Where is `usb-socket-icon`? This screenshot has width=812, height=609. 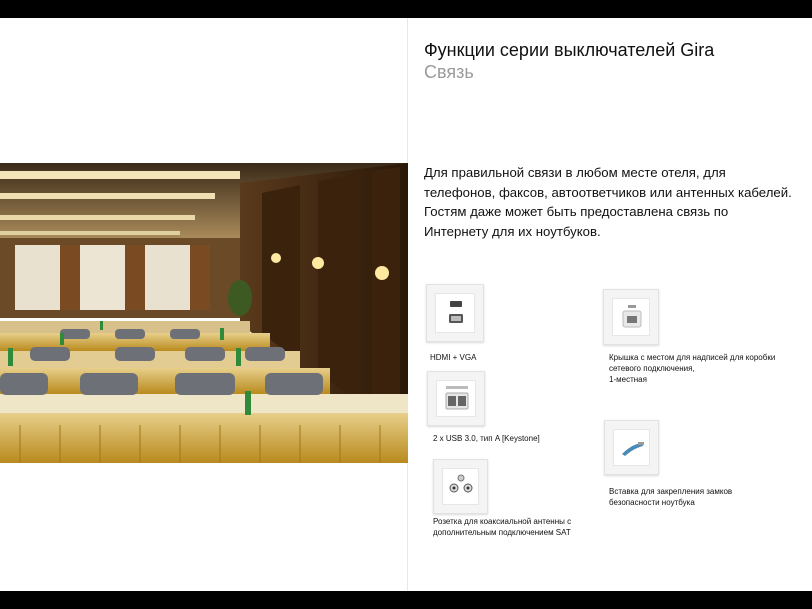 usb-socket-icon is located at coordinates (456, 398).